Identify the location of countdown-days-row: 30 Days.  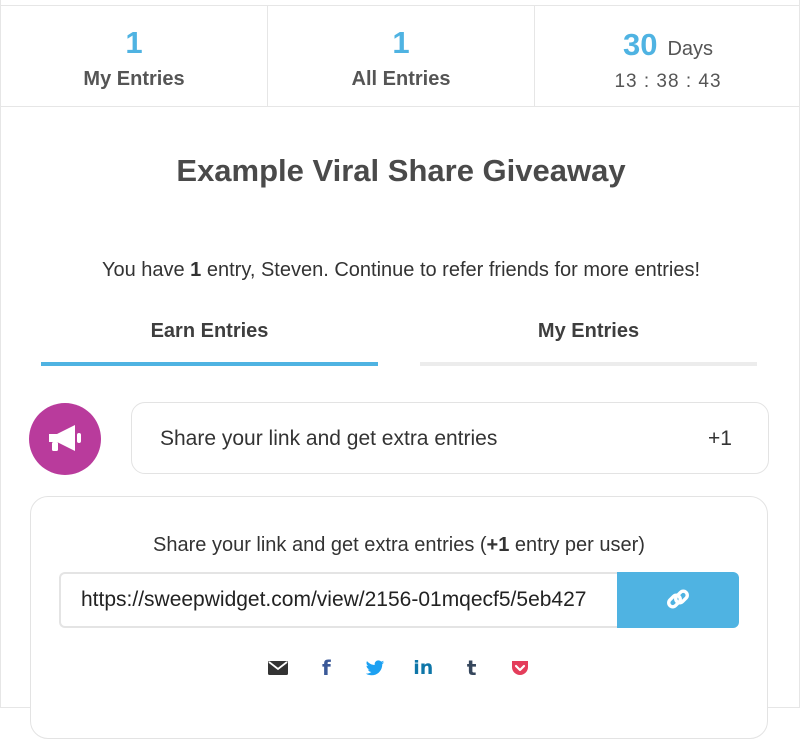
(667, 48).